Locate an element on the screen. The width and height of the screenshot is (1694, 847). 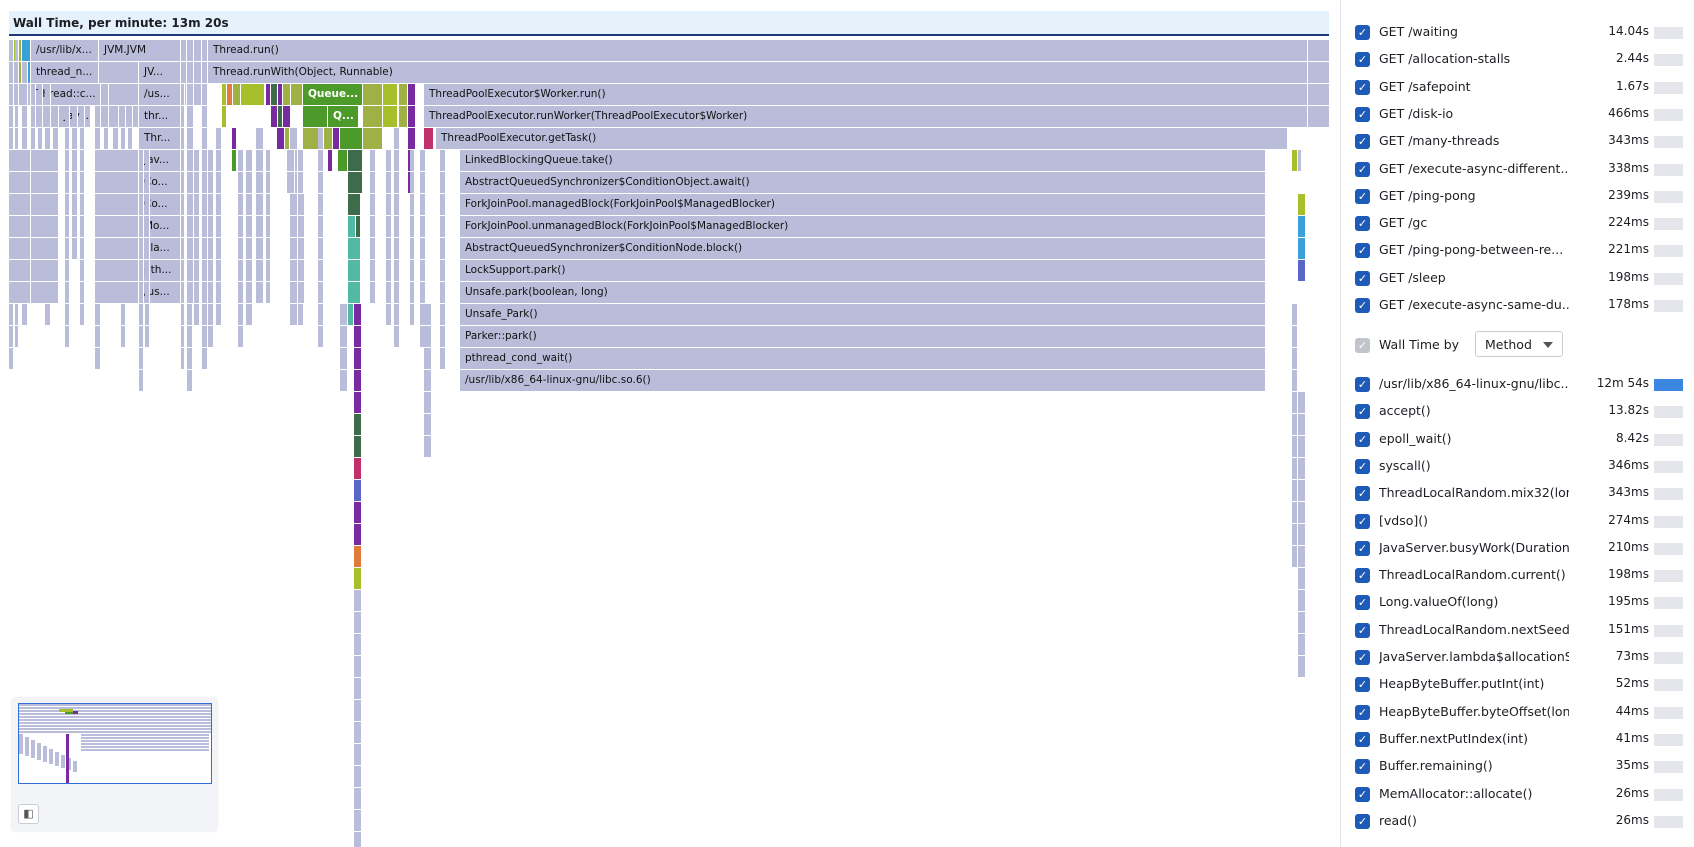
endpoint-row: ✓ GET /waiting 14.04s is located at coordinates (1520, 32).